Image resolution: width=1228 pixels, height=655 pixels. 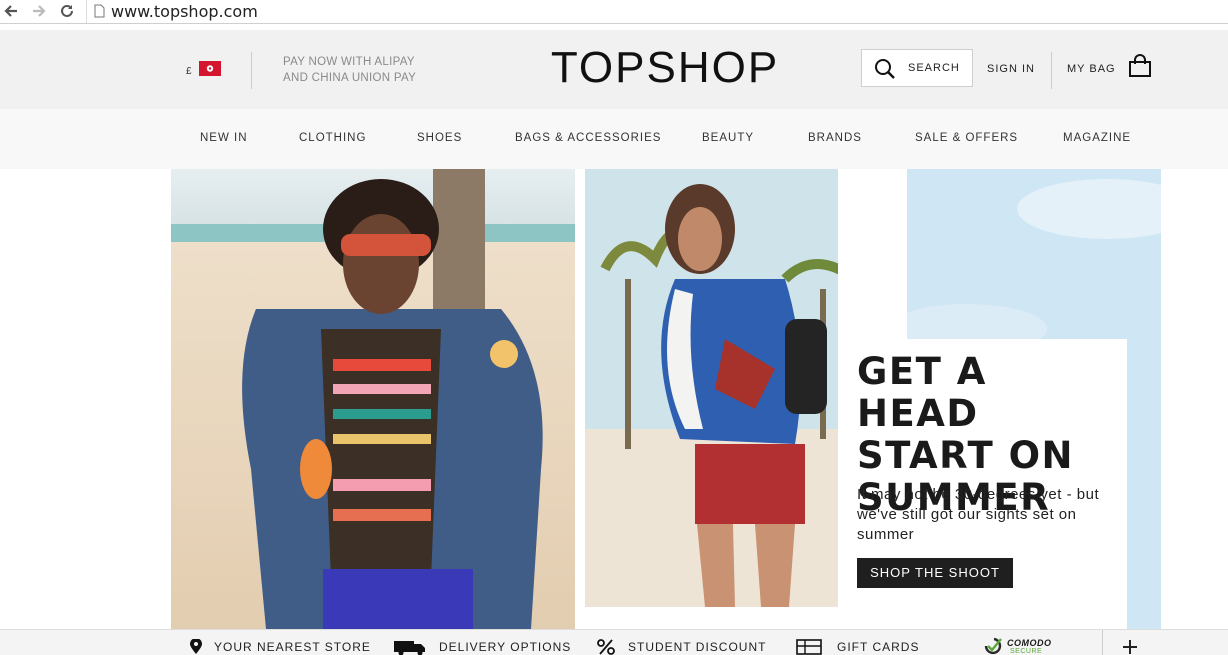 I want to click on shop-the-shoot-button: SHOP THE SHOOT, so click(x=935, y=573).